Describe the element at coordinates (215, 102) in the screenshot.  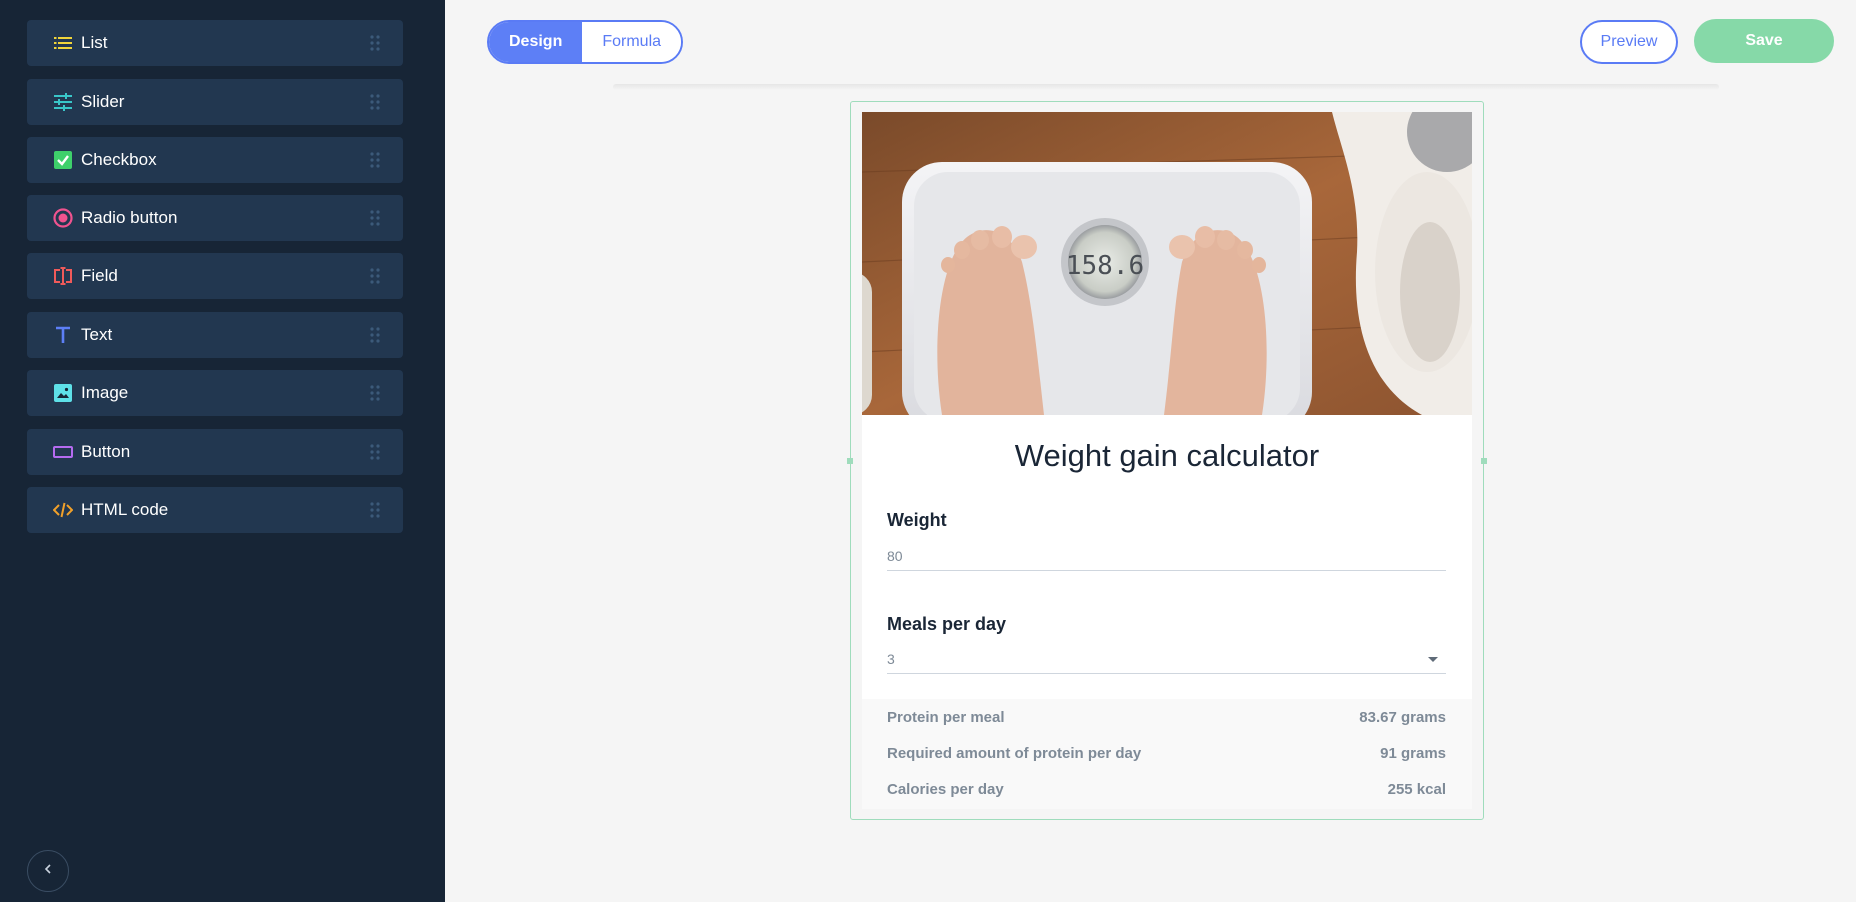
I see `sidebar-item-slider: Slider` at that location.